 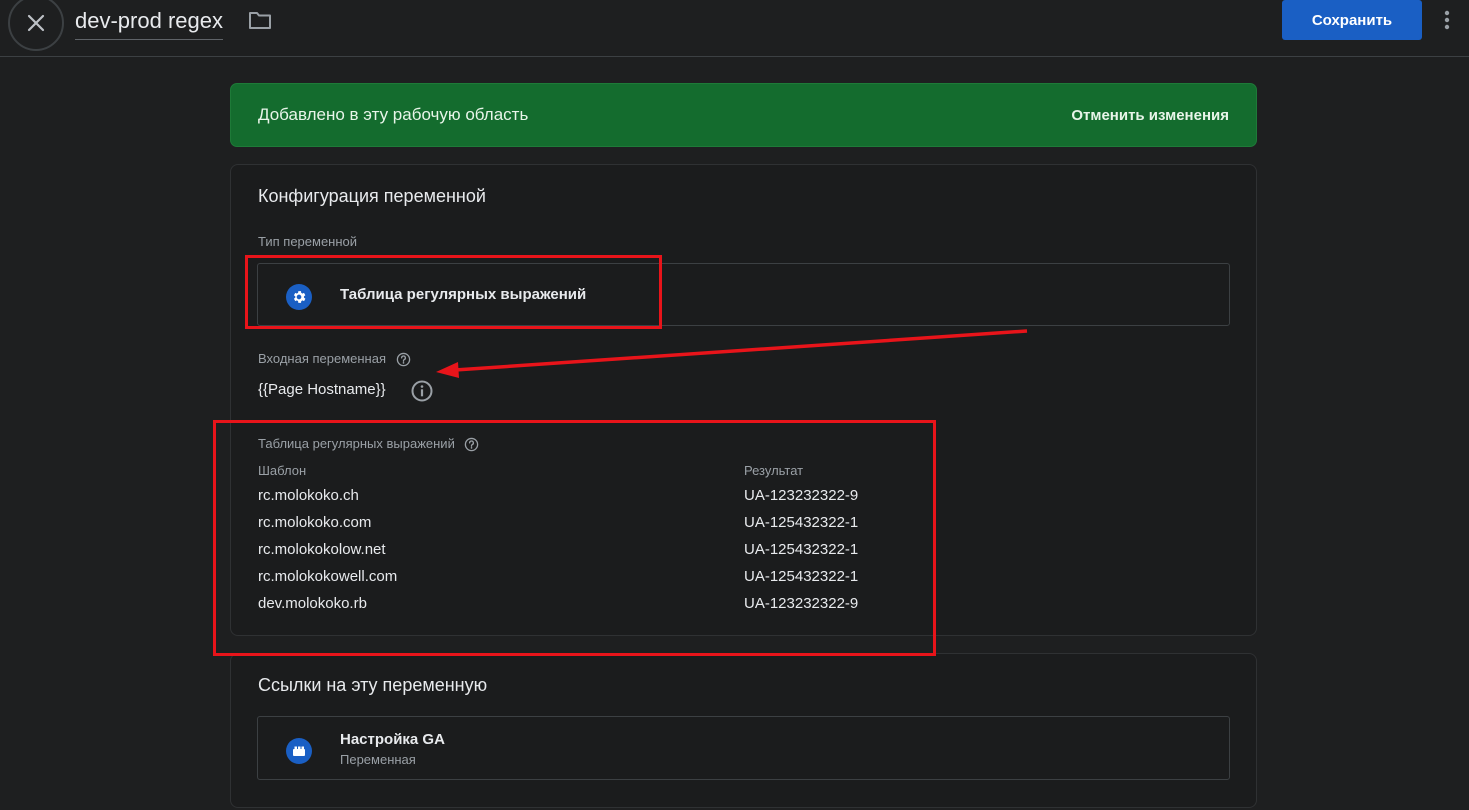 What do you see at coordinates (732, 353) in the screenshot?
I see `annotation-arrow` at bounding box center [732, 353].